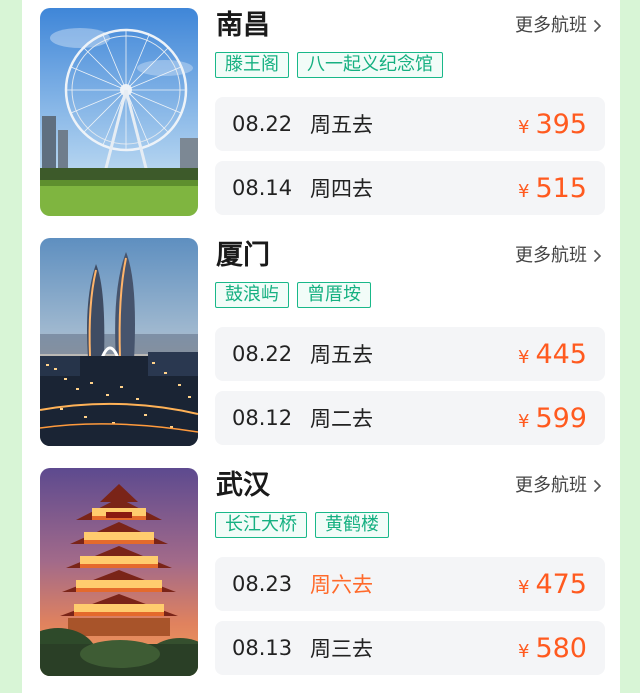 This screenshot has height=693, width=640. Describe the element at coordinates (119, 572) in the screenshot. I see `yellow-crane-tower-photo` at that location.